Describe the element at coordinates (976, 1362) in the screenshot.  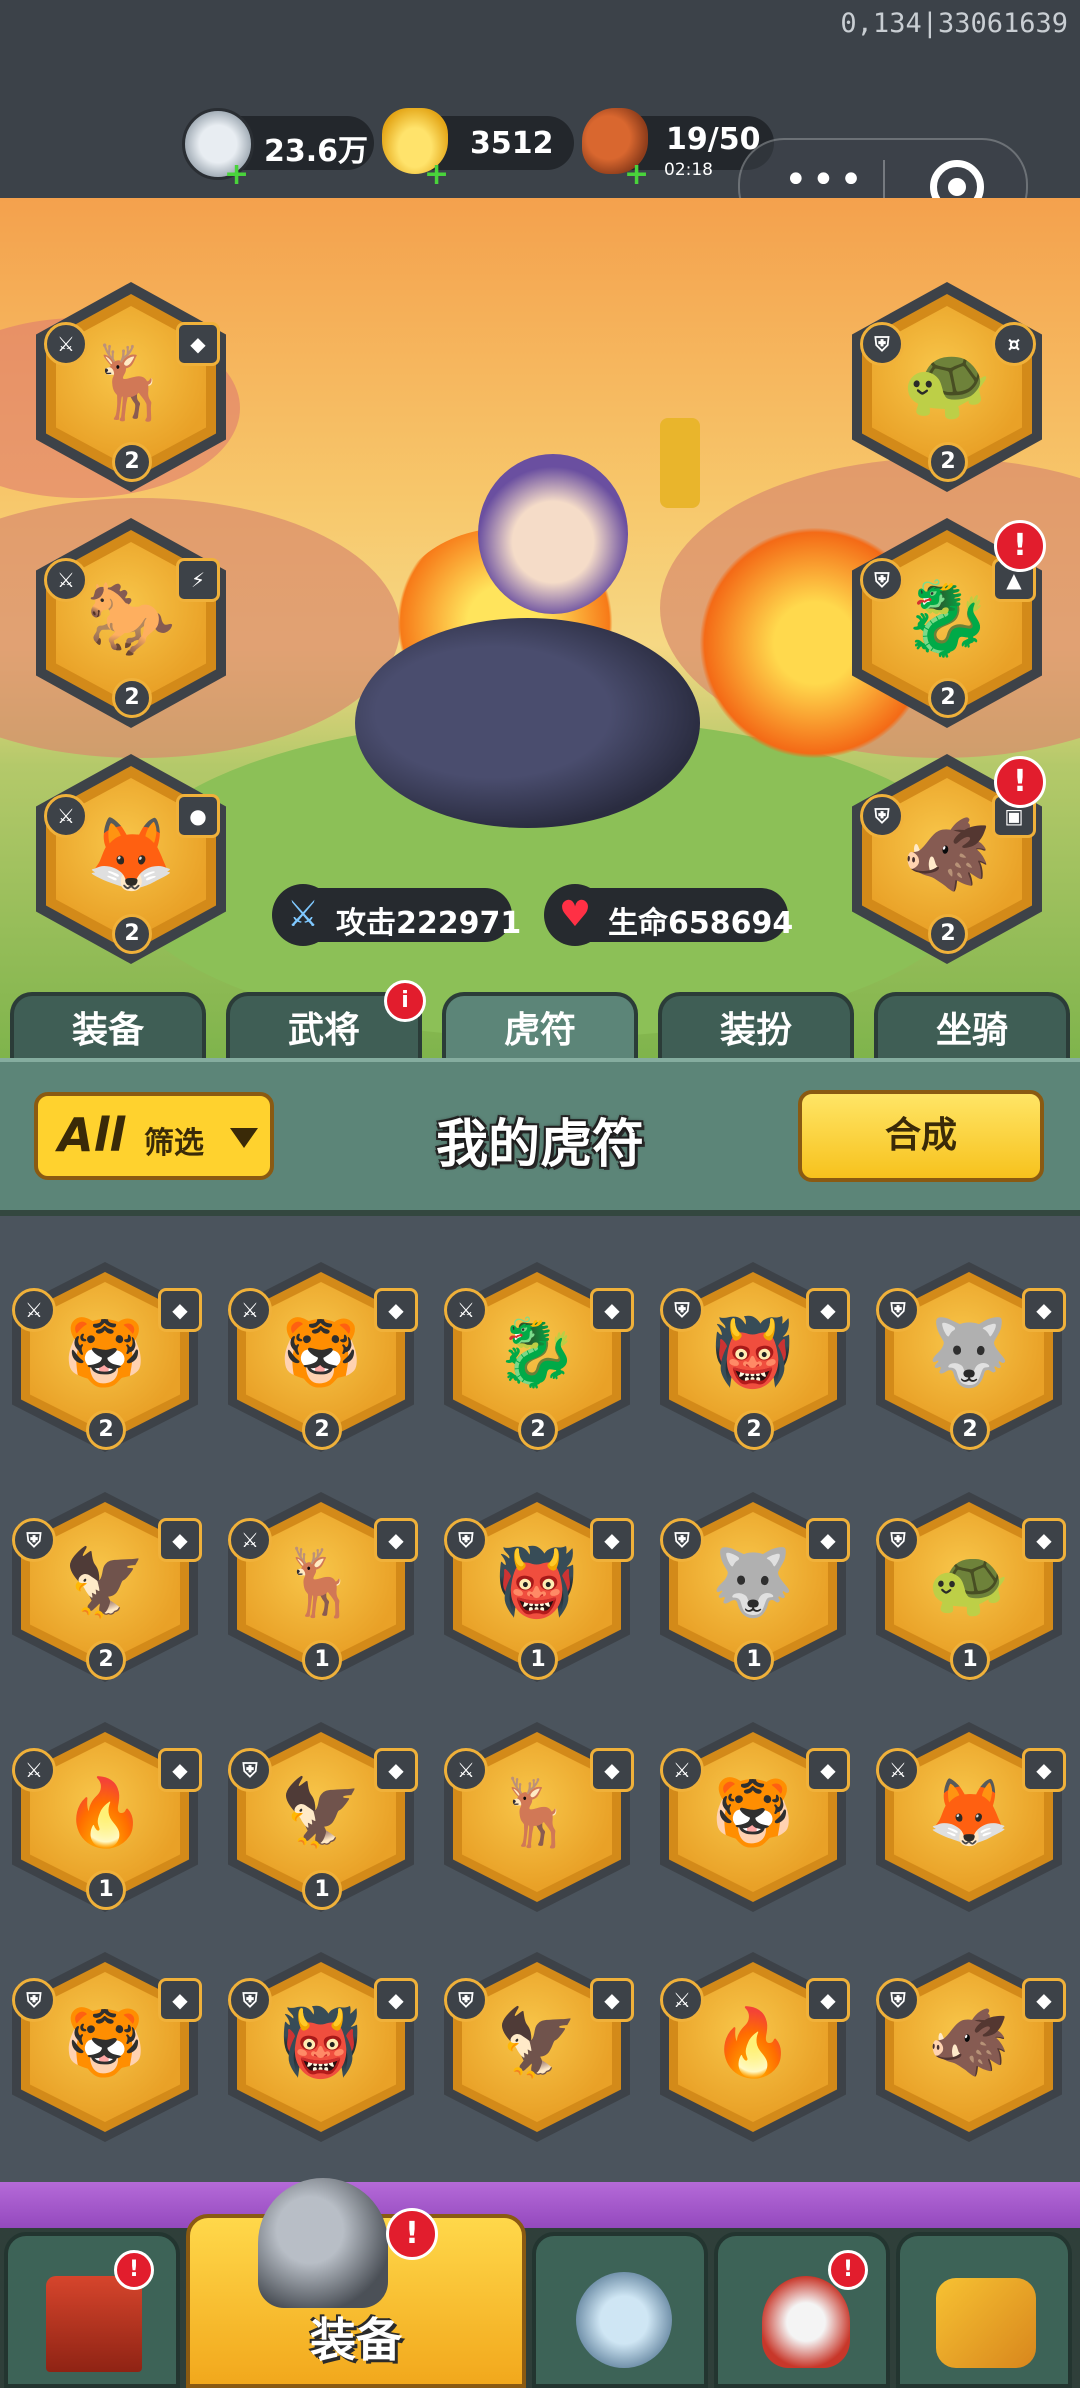
I see `tally-item: 🐺 ⛨ ◆ 2` at that location.